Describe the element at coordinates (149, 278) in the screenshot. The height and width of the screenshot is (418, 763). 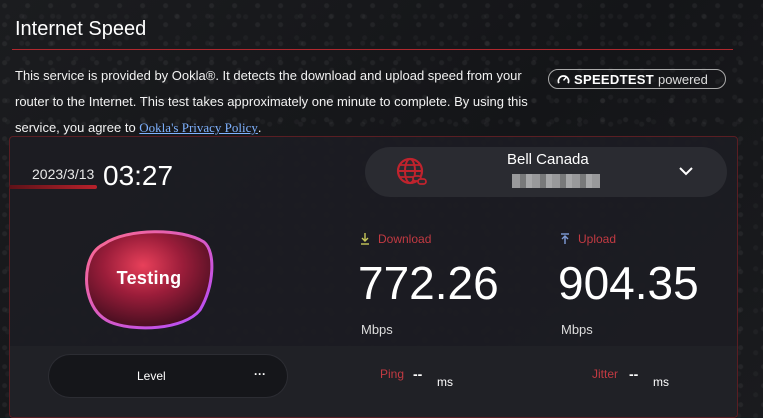
I see `test-status-label: Testing` at that location.